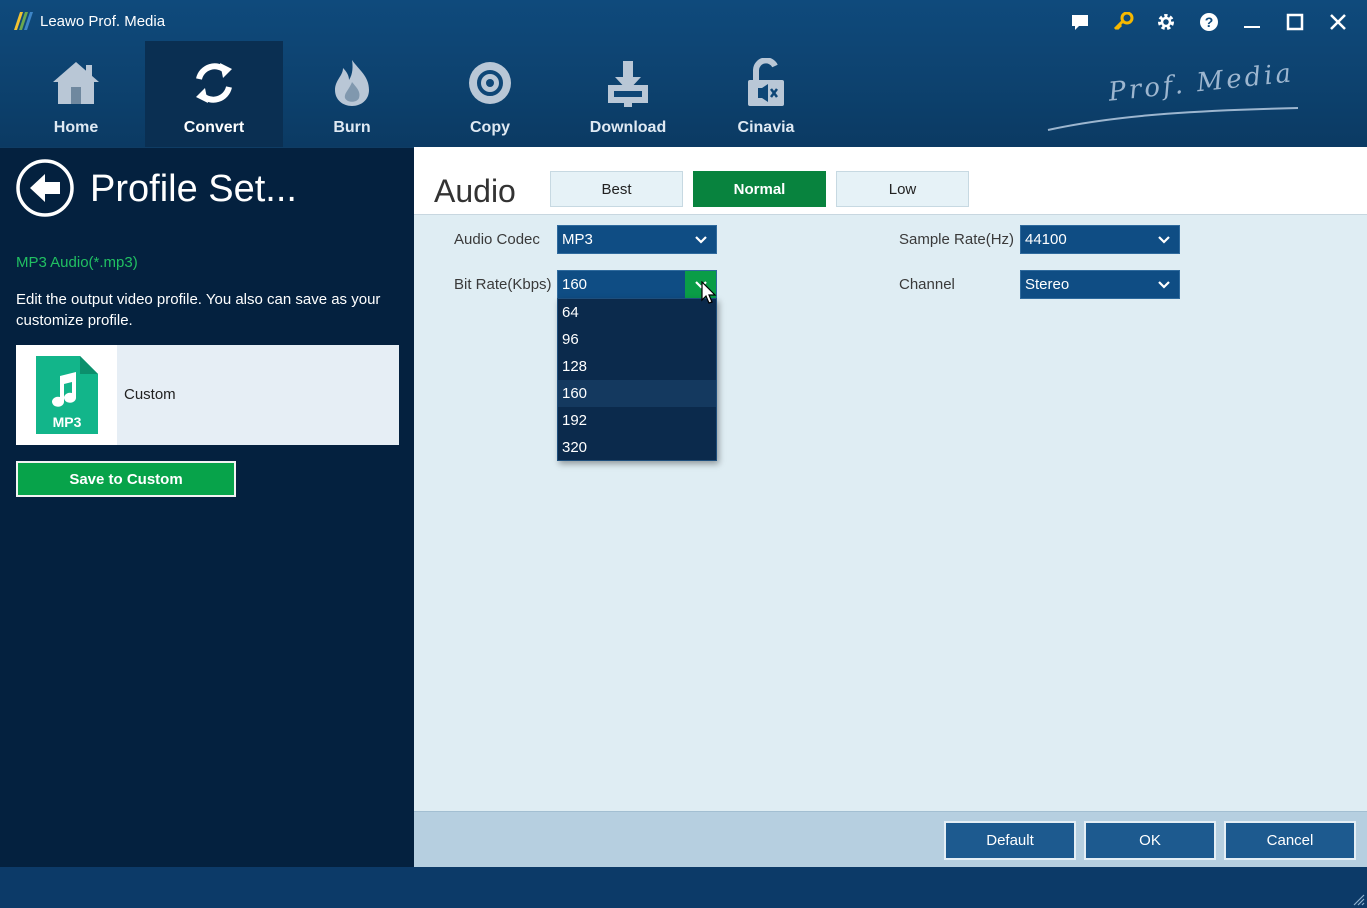  Describe the element at coordinates (1175, 99) in the screenshot. I see `brand-logo: Prof. Media` at that location.